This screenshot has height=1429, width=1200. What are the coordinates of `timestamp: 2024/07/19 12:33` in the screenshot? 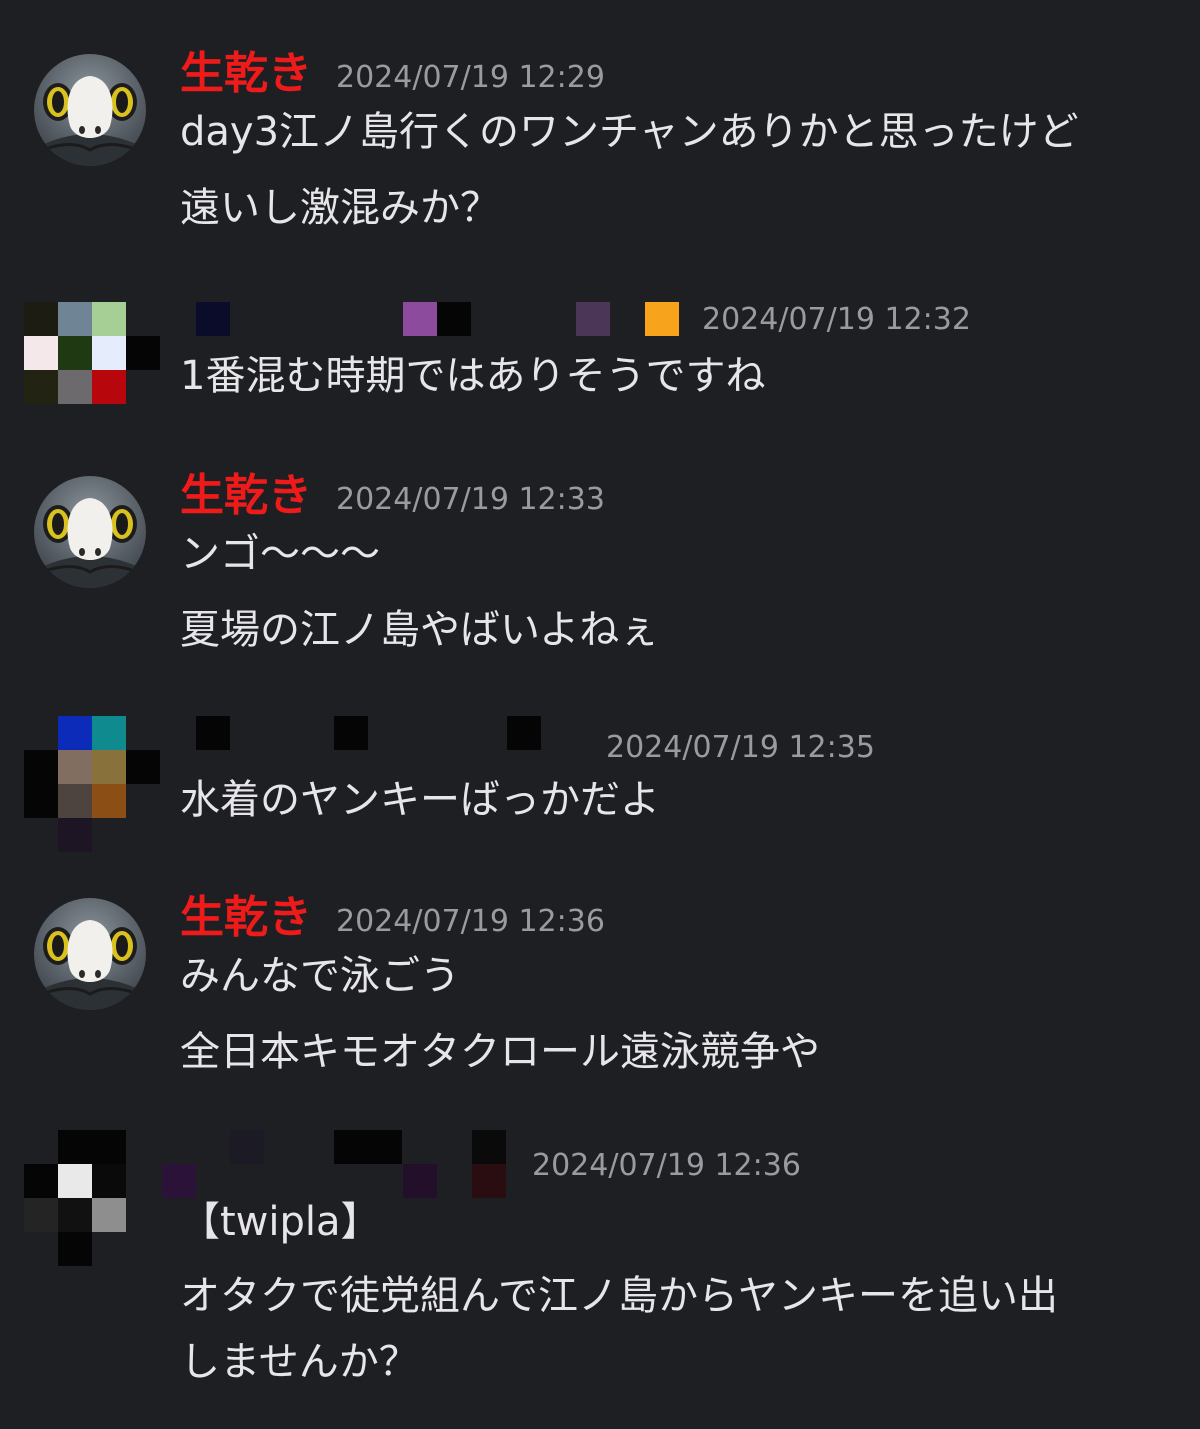 It's located at (470, 499).